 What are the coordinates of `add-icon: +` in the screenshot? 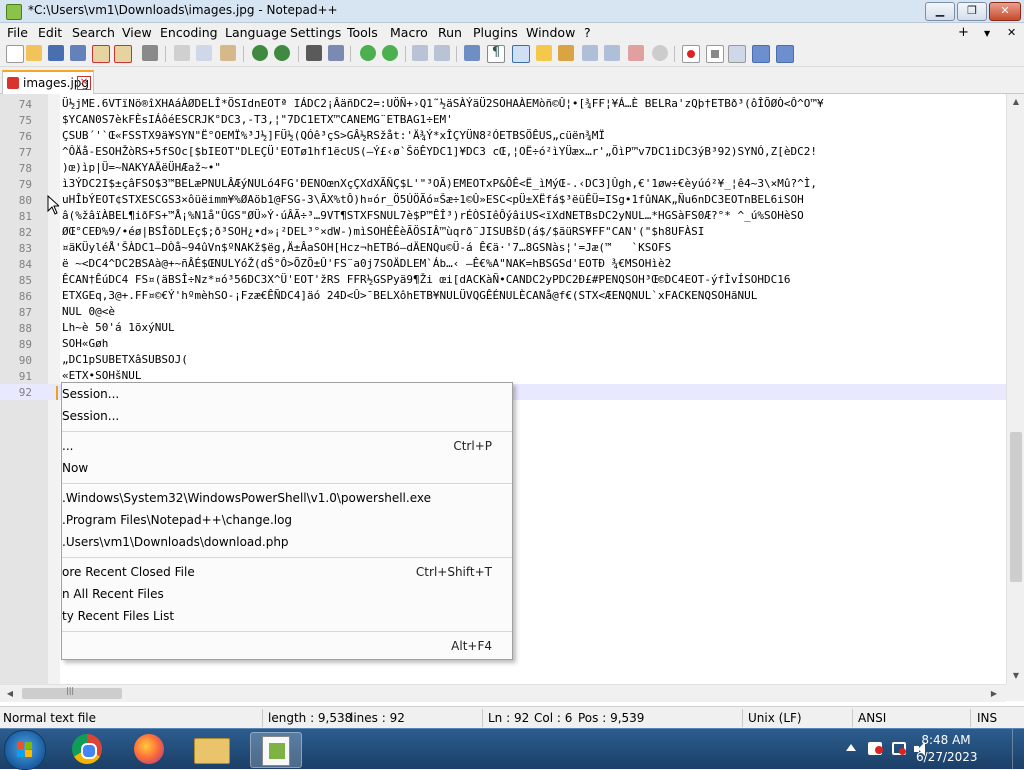 It's located at (963, 32).